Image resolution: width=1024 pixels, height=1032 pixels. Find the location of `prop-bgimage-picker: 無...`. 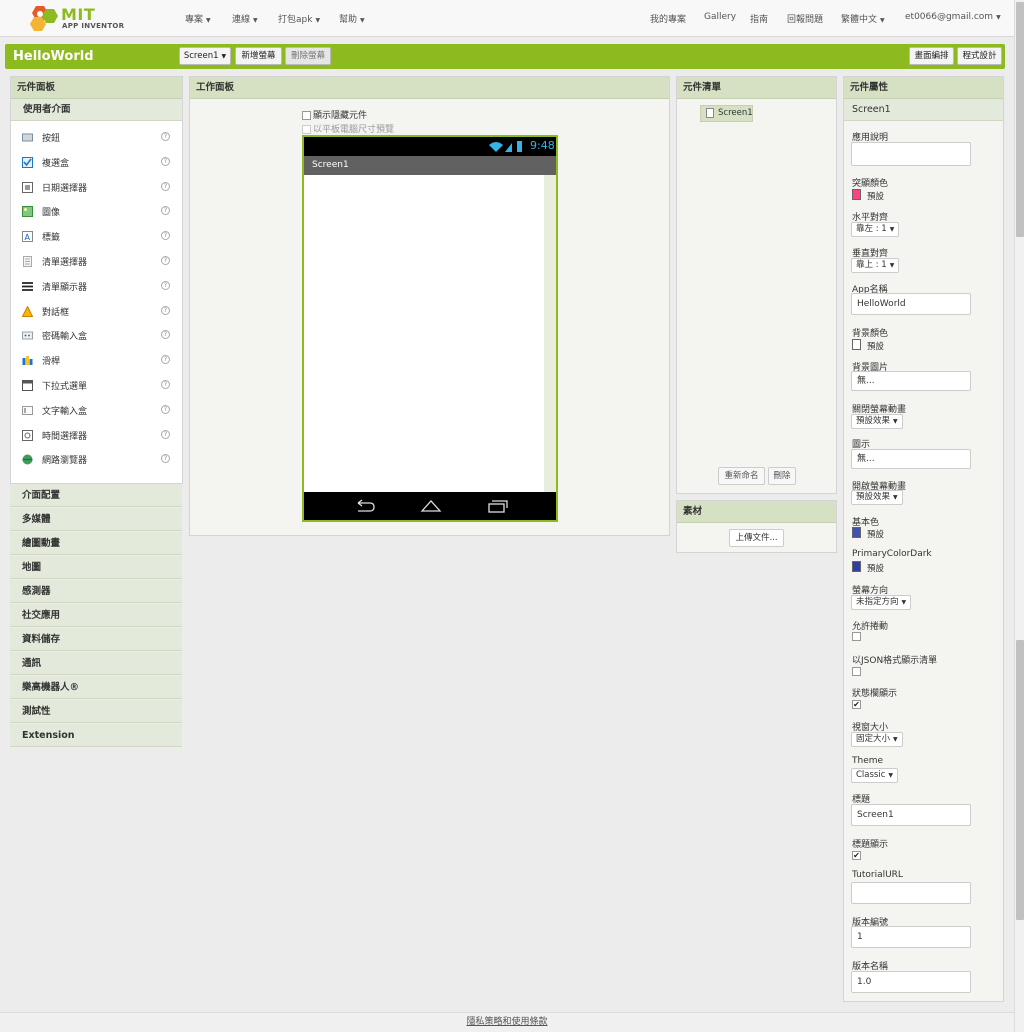

prop-bgimage-picker: 無... is located at coordinates (911, 381).